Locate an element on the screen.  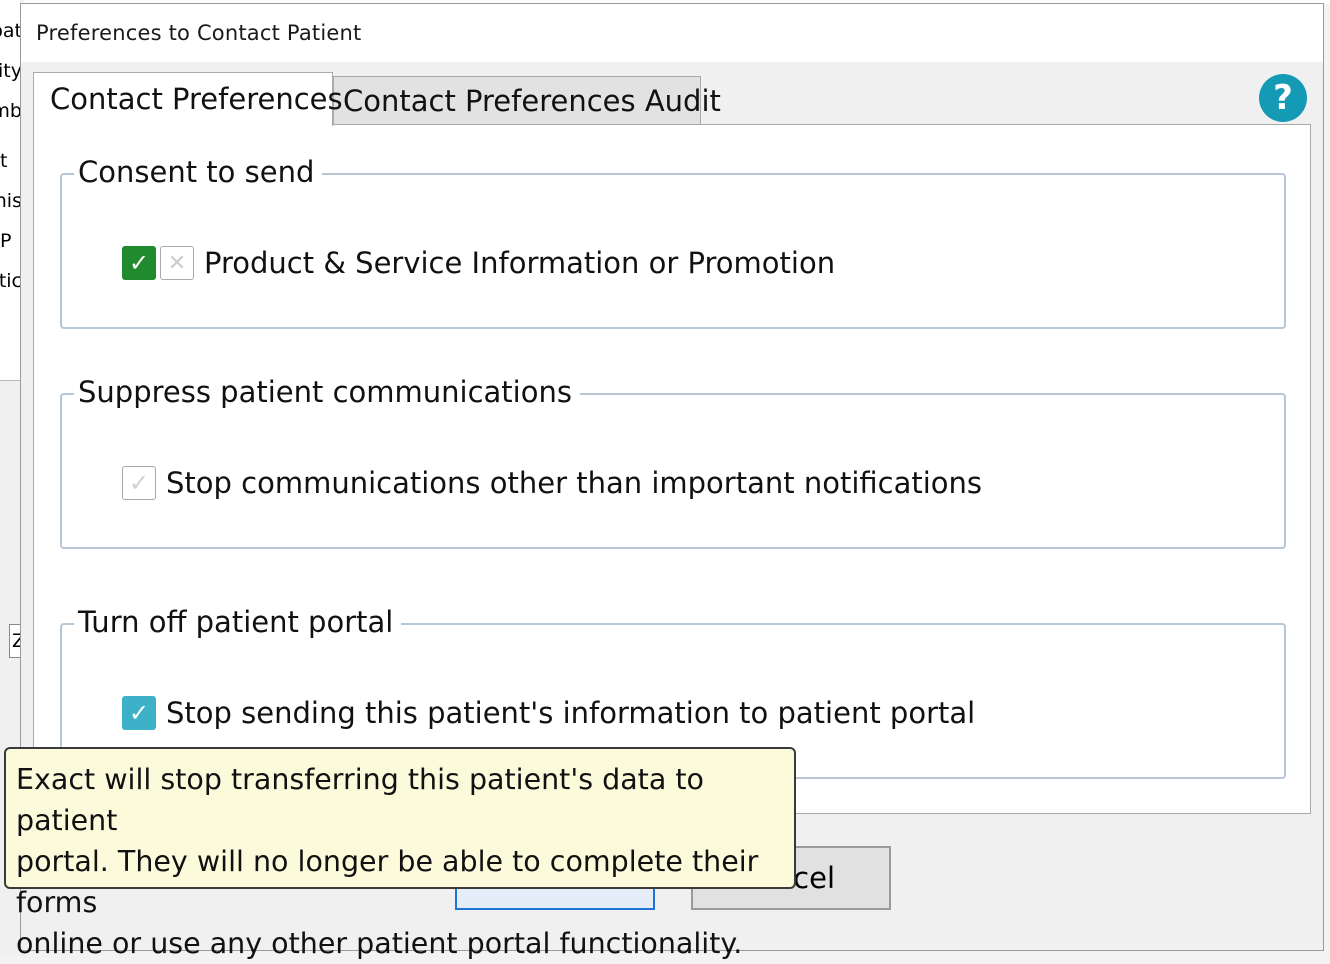
dialog-title: Preferences to Contact Patient is located at coordinates (199, 33).